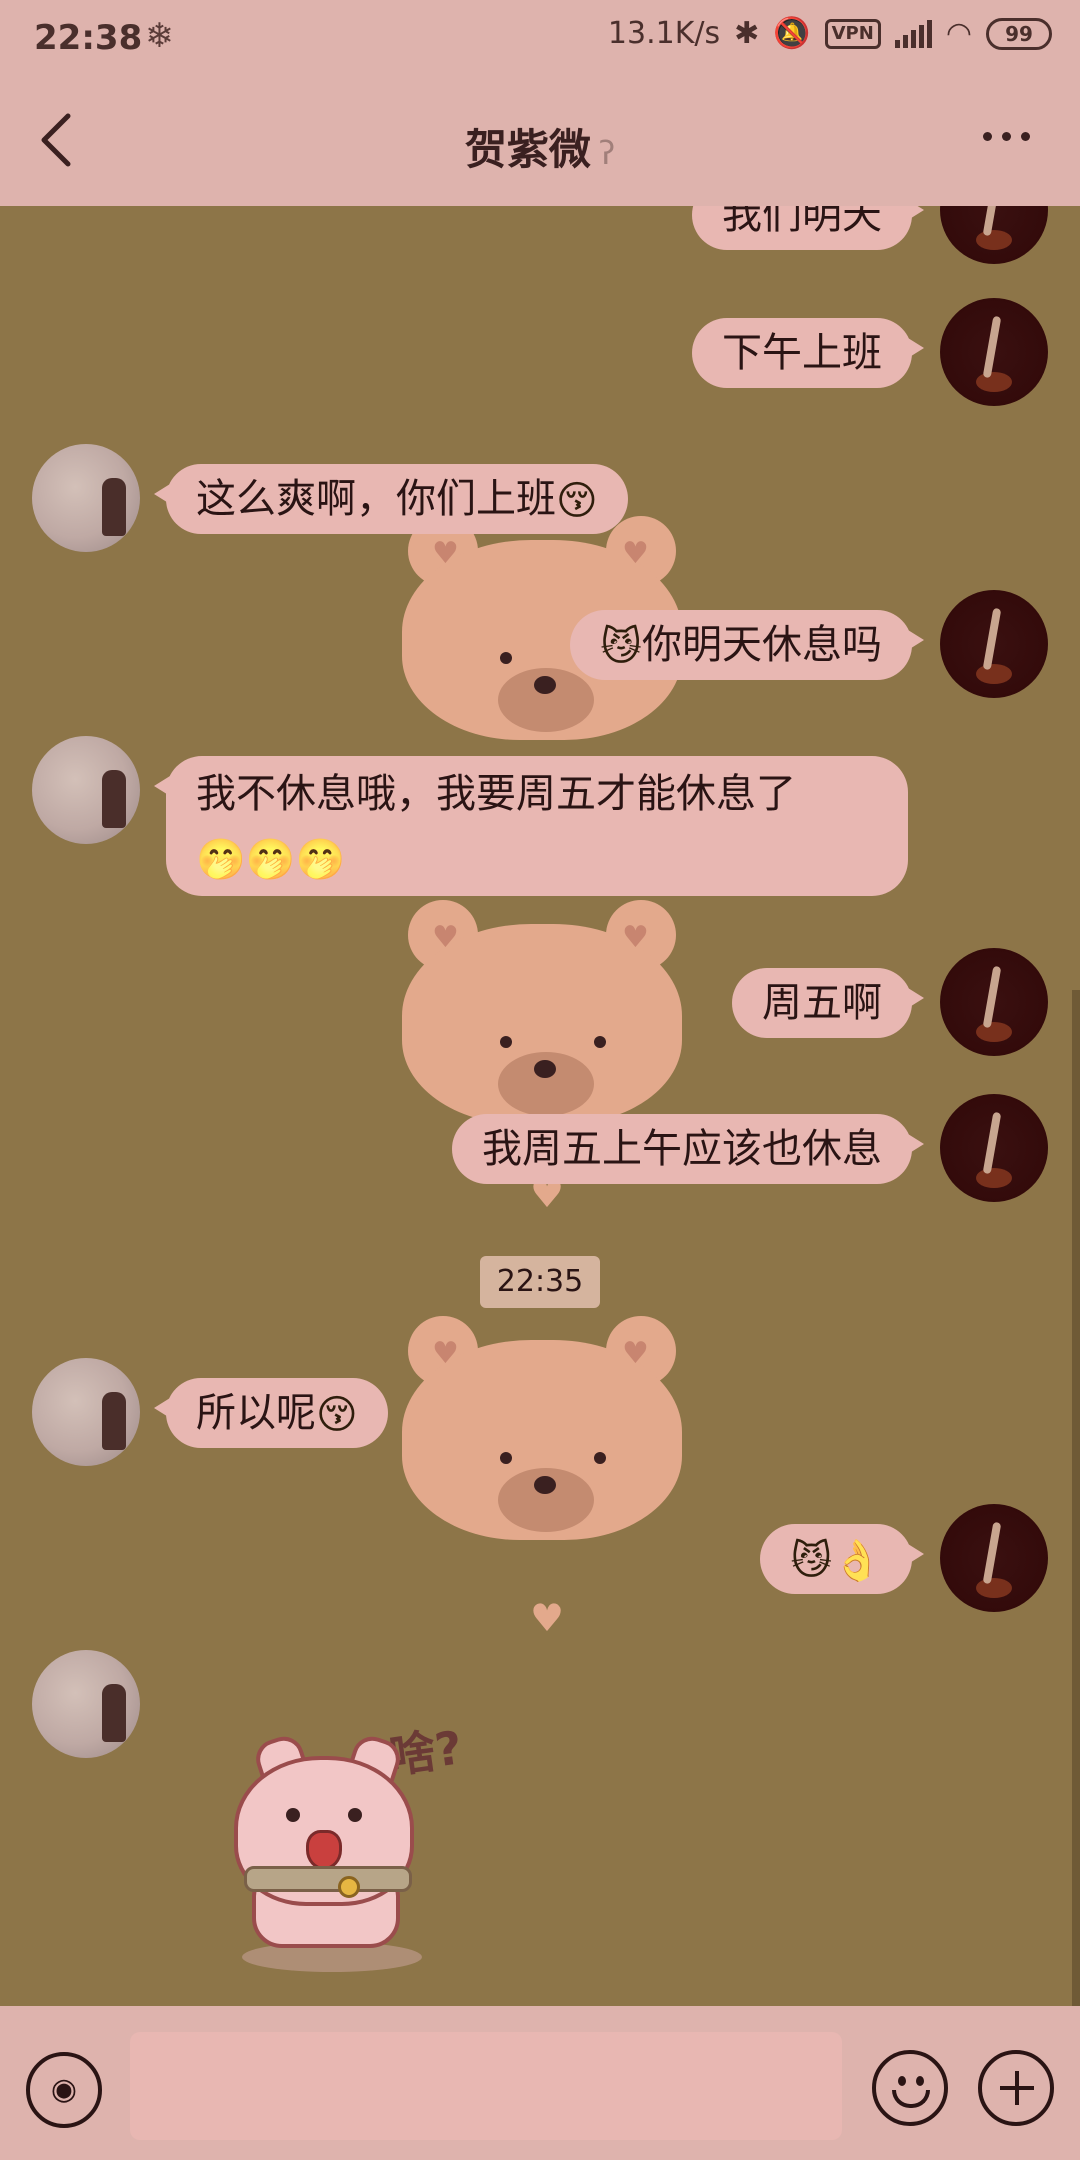  Describe the element at coordinates (486, 2086) in the screenshot. I see `message-input` at that location.